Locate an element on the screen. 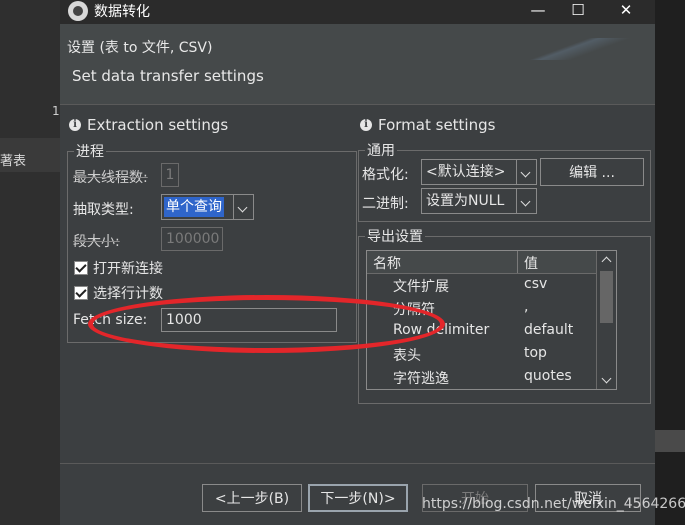 The width and height of the screenshot is (685, 525). general-group-label: 通用 is located at coordinates (381, 151).